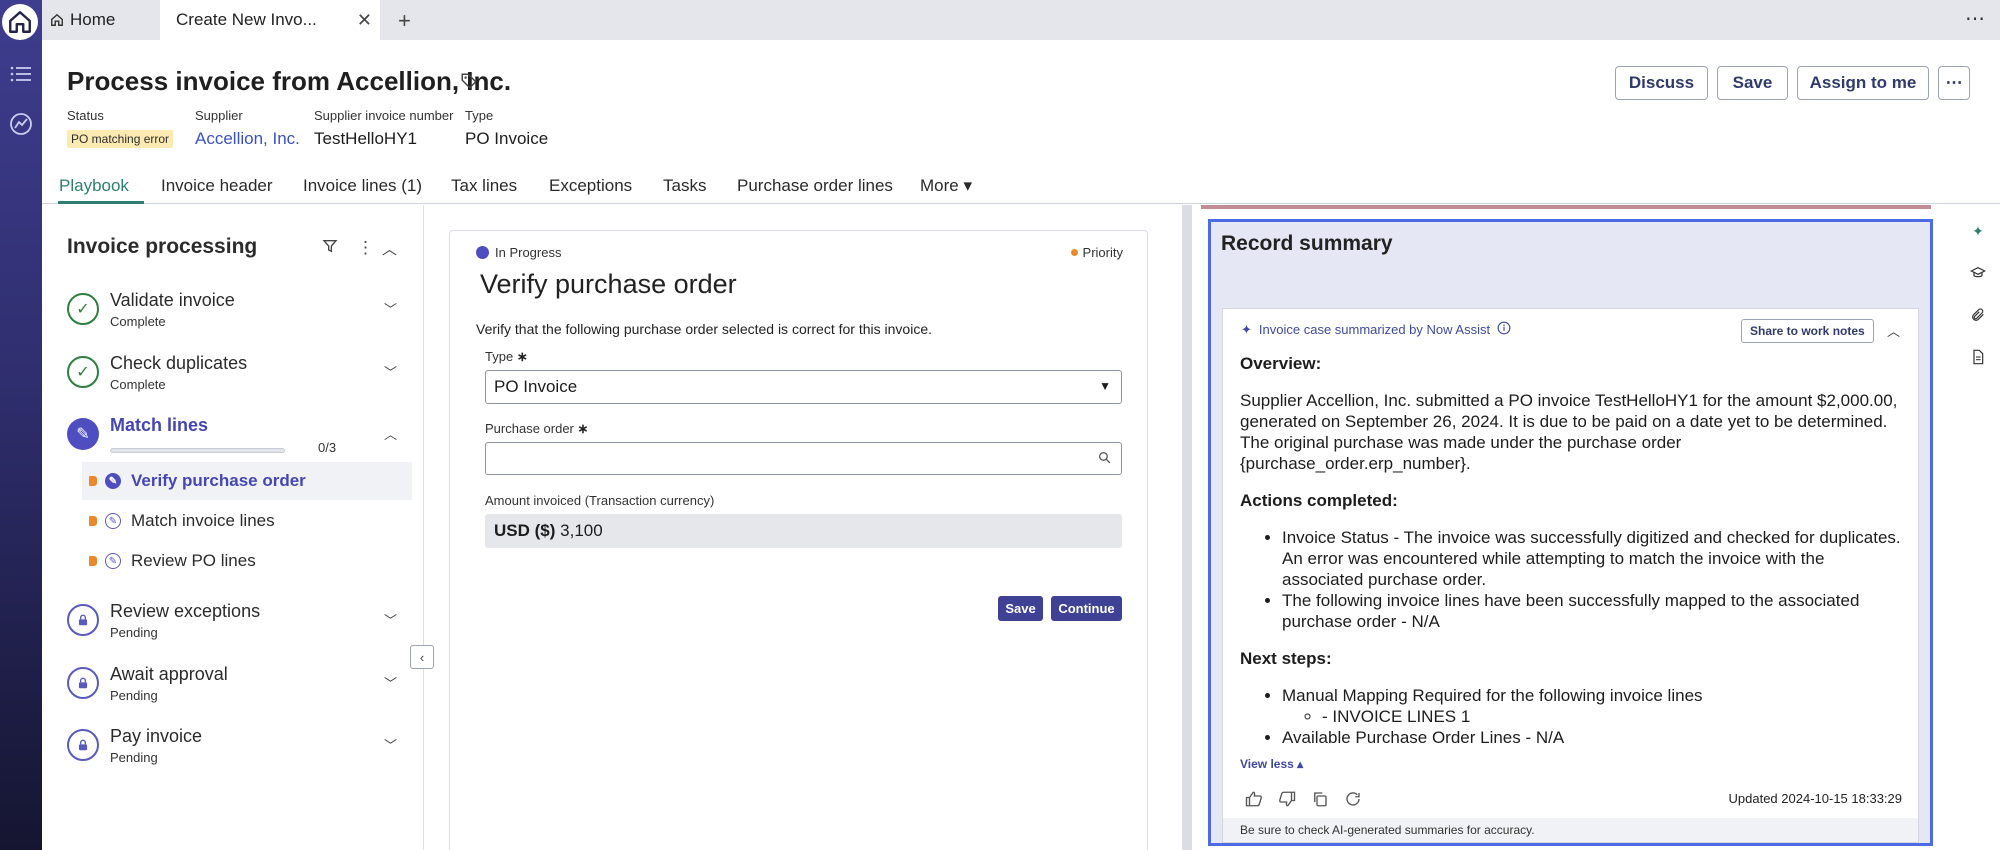 The image size is (2000, 850). I want to click on discuss-button: Discuss, so click(1661, 83).